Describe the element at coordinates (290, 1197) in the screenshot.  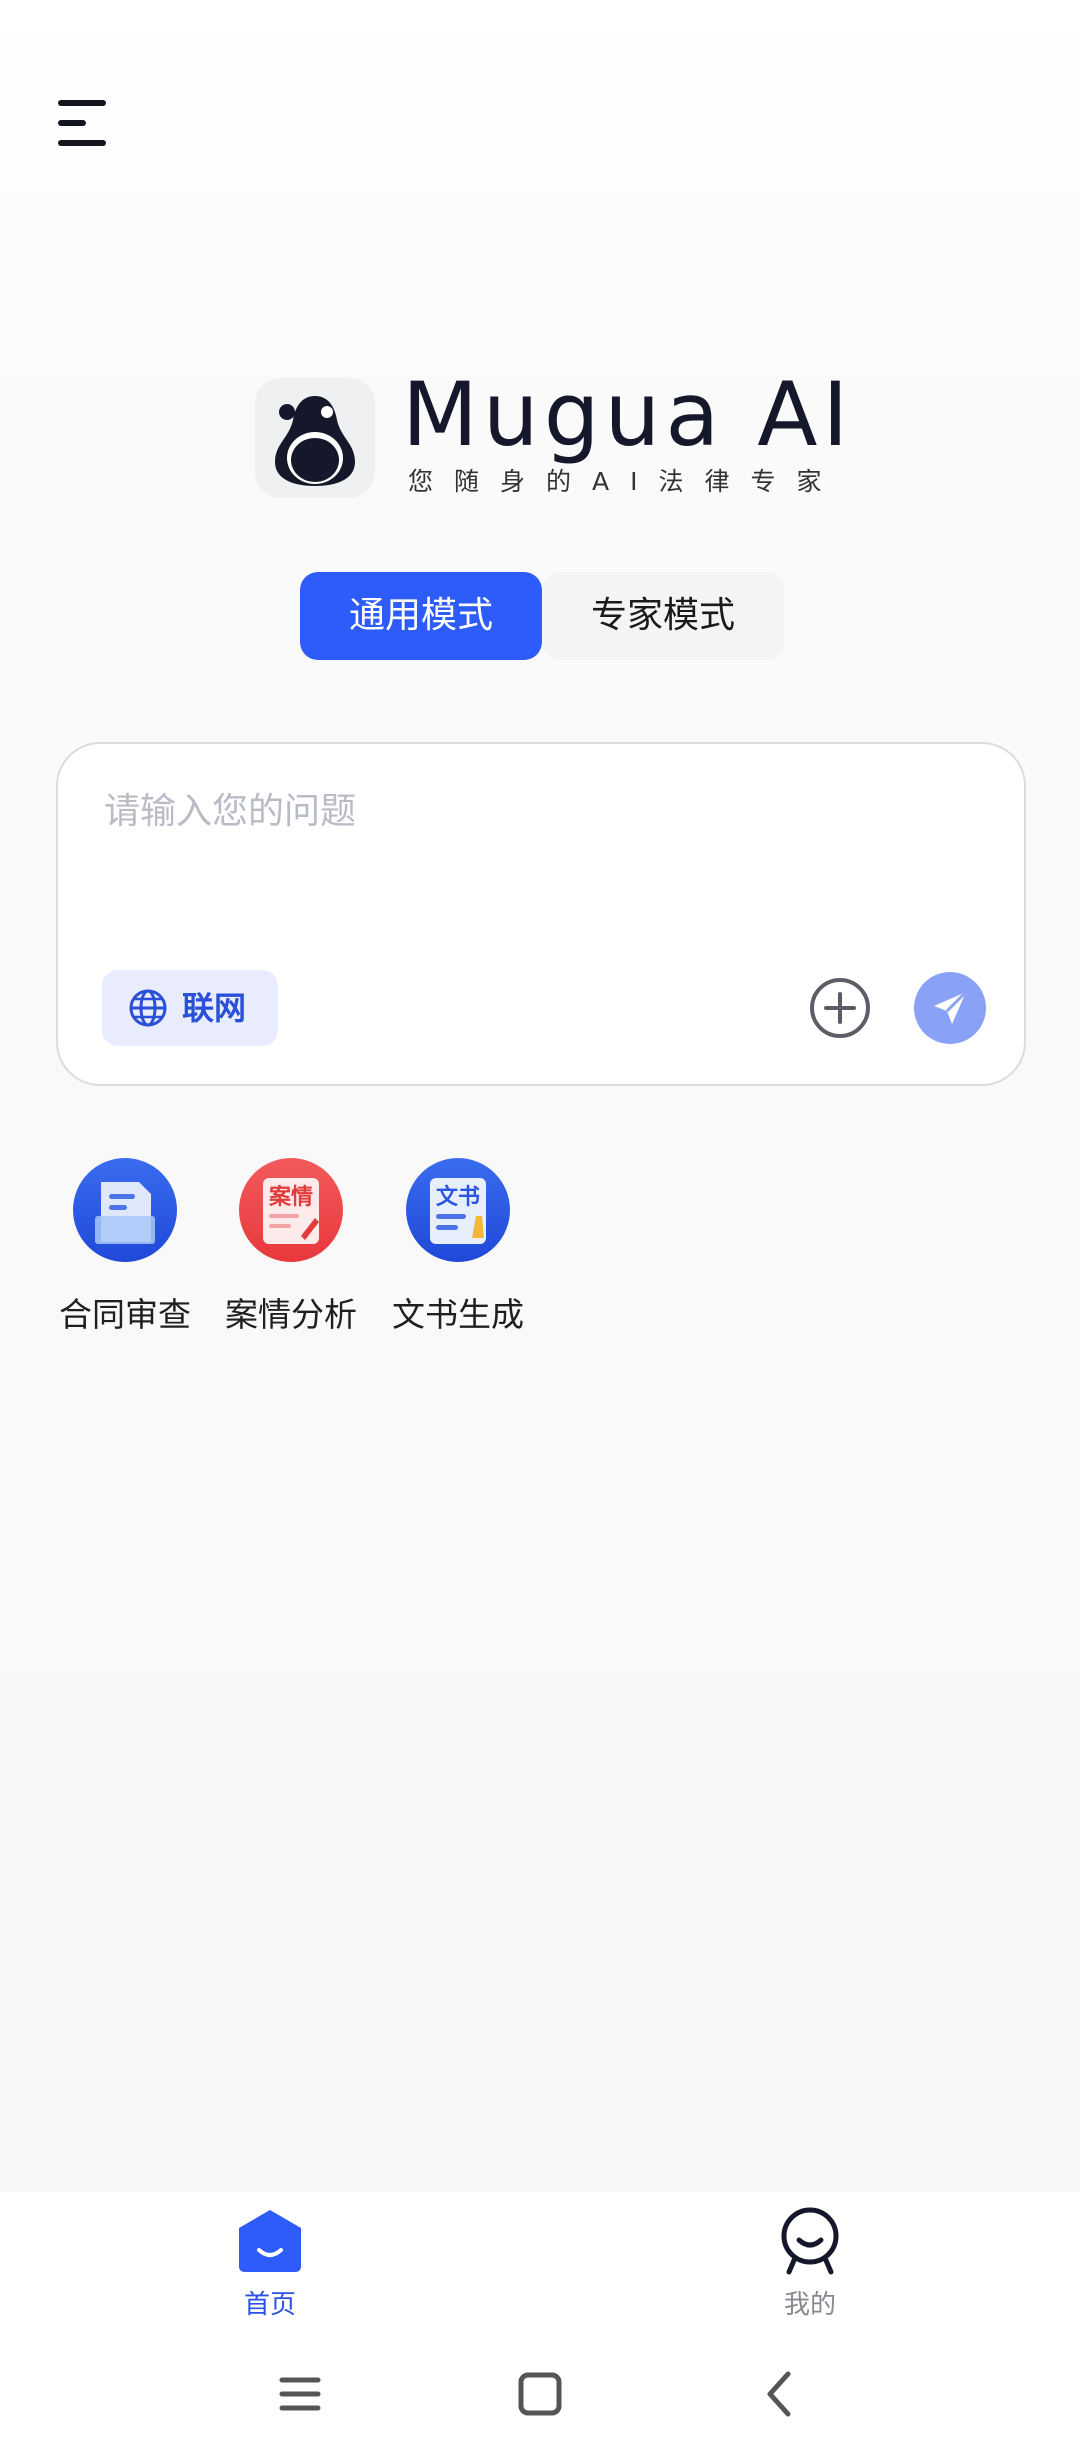
I see `case-icon-text: 案情` at that location.